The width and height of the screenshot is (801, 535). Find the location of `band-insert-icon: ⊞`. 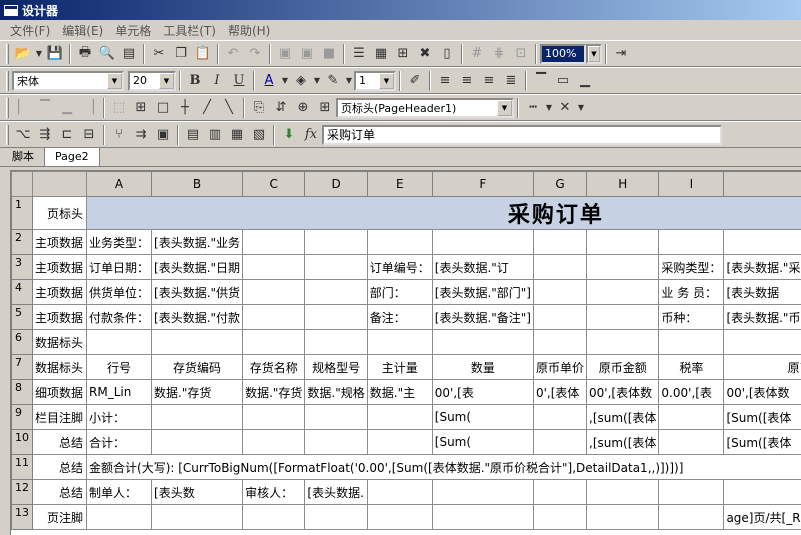

band-insert-icon: ⊞ is located at coordinates (325, 108).